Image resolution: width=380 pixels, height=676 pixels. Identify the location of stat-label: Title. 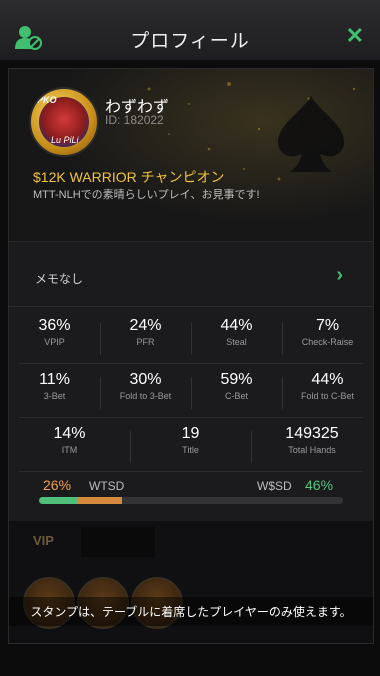
(190, 450).